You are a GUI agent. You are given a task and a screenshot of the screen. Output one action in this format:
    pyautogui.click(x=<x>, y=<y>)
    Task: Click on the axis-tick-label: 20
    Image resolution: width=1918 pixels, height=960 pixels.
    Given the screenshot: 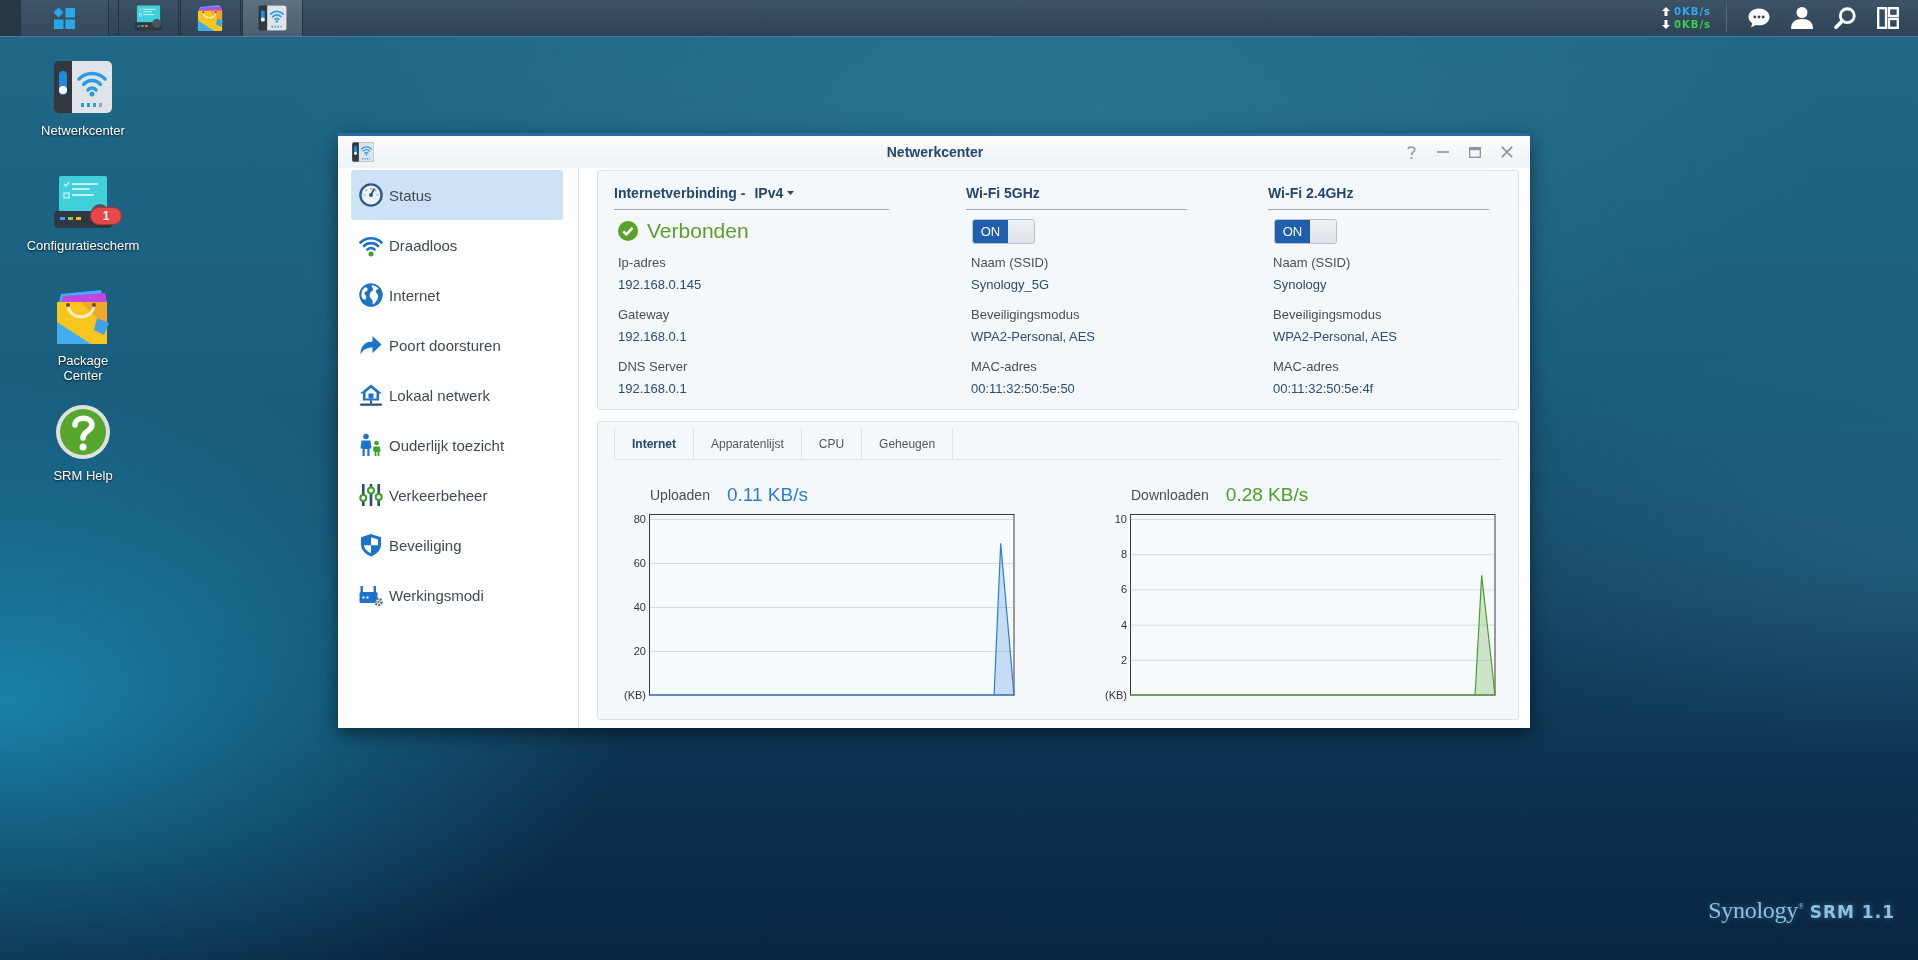 What is the action you would take?
    pyautogui.click(x=639, y=651)
    